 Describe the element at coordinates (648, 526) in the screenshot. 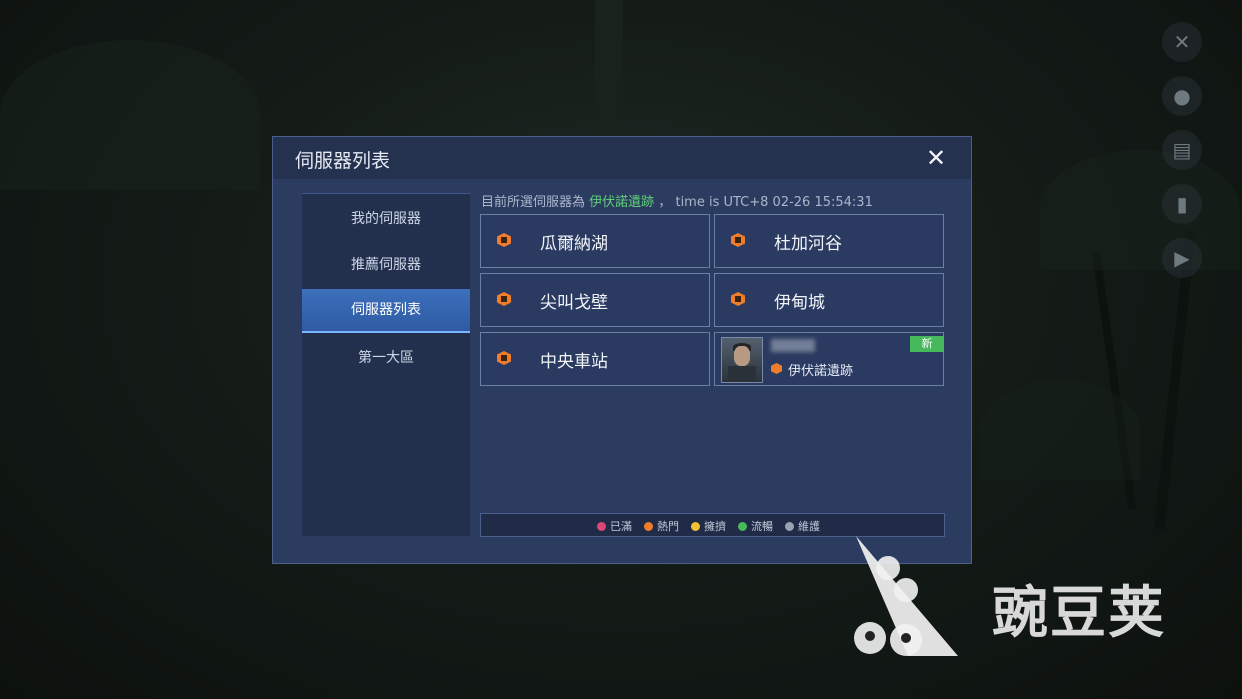

I see `hot-status-icon` at that location.